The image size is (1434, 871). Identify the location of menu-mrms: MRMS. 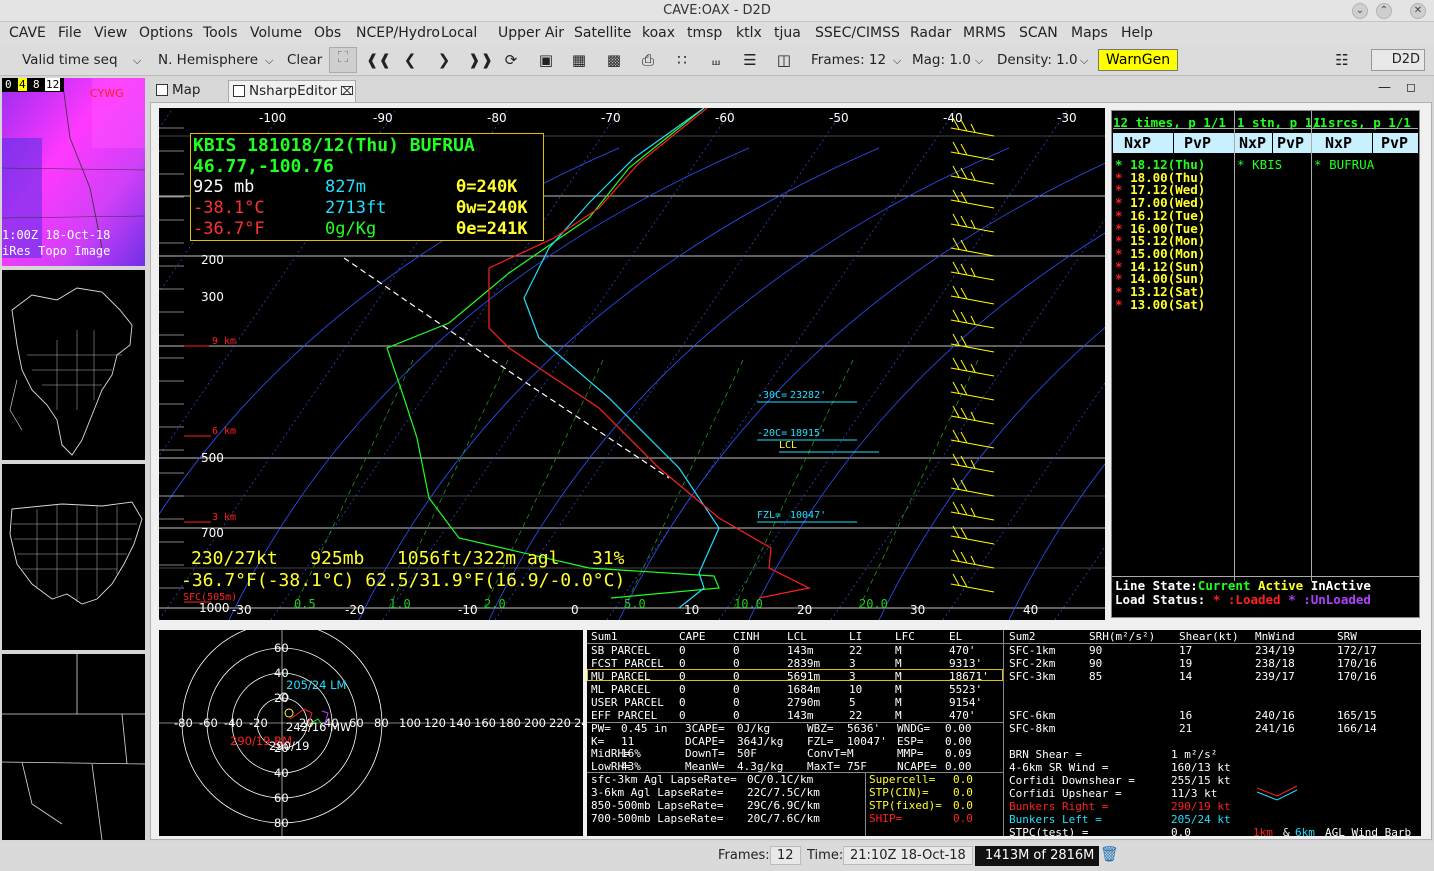
(984, 33).